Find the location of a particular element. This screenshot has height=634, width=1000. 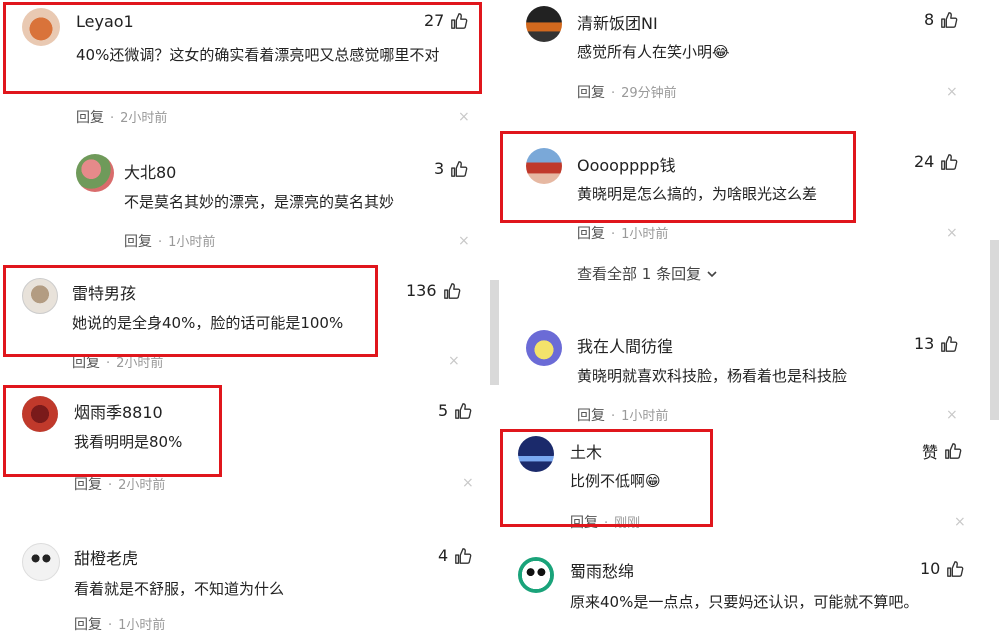

like-count: 8 is located at coordinates (929, 19).